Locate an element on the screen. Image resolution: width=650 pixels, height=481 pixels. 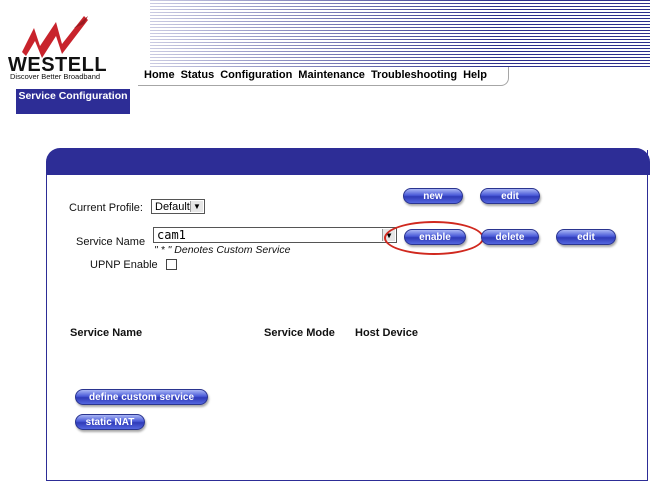
service-name-select: cam1 ▼ is located at coordinates (275, 235).